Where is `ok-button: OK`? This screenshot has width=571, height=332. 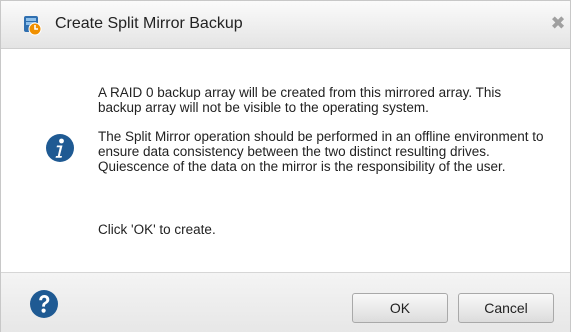 ok-button: OK is located at coordinates (400, 308).